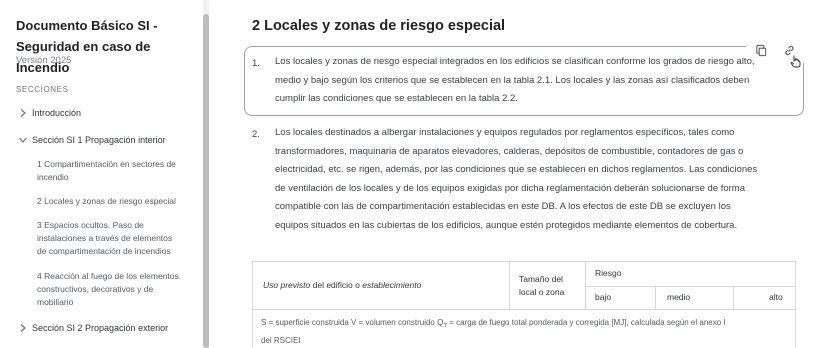  What do you see at coordinates (55, 302) in the screenshot?
I see `subitem-line: mobiliario` at bounding box center [55, 302].